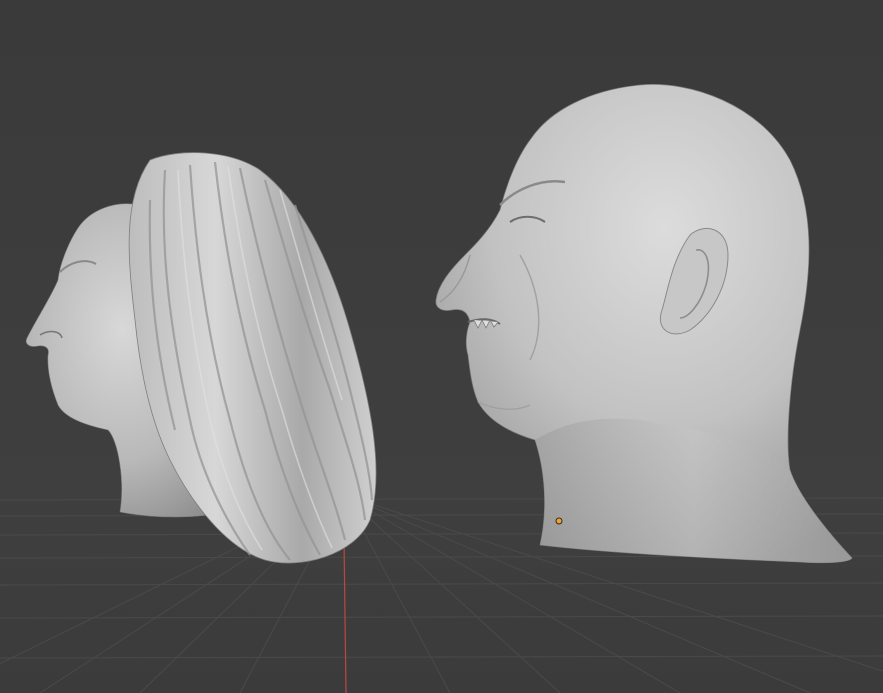 The image size is (883, 693). What do you see at coordinates (559, 521) in the screenshot?
I see `object-origin-dot` at bounding box center [559, 521].